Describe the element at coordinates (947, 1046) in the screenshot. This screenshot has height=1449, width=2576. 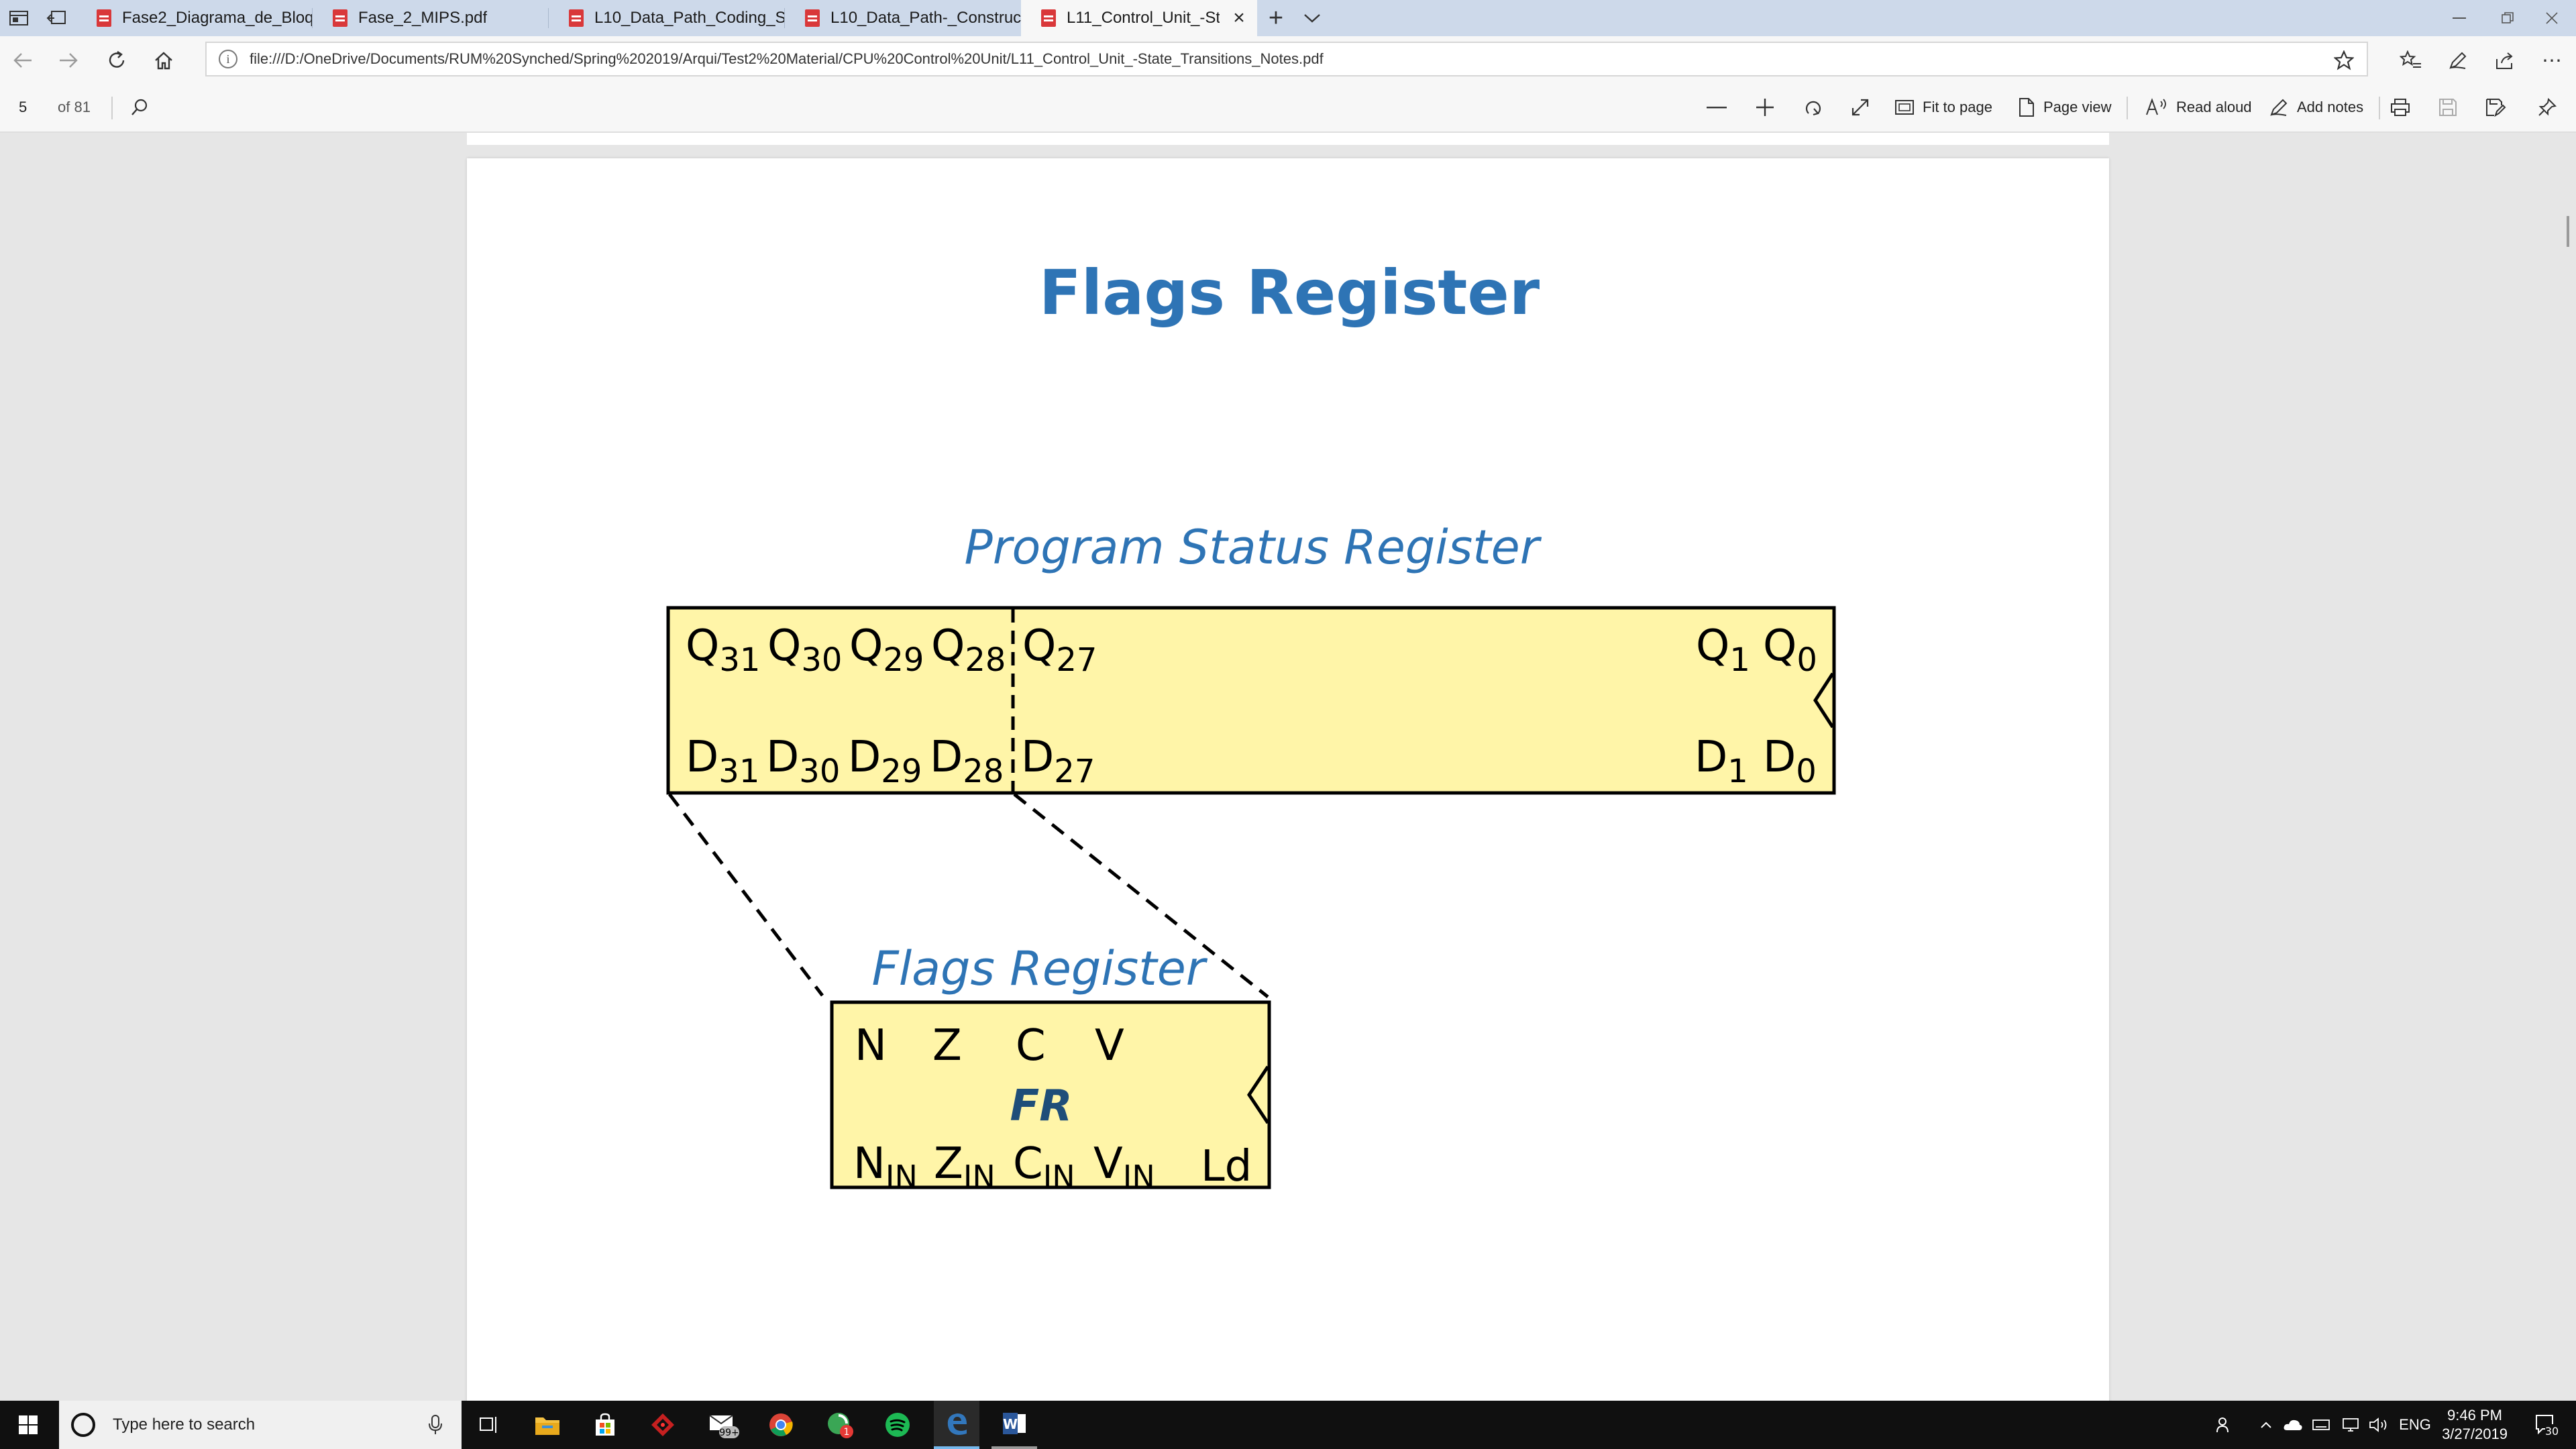
I see `fr-output-z: Z` at that location.